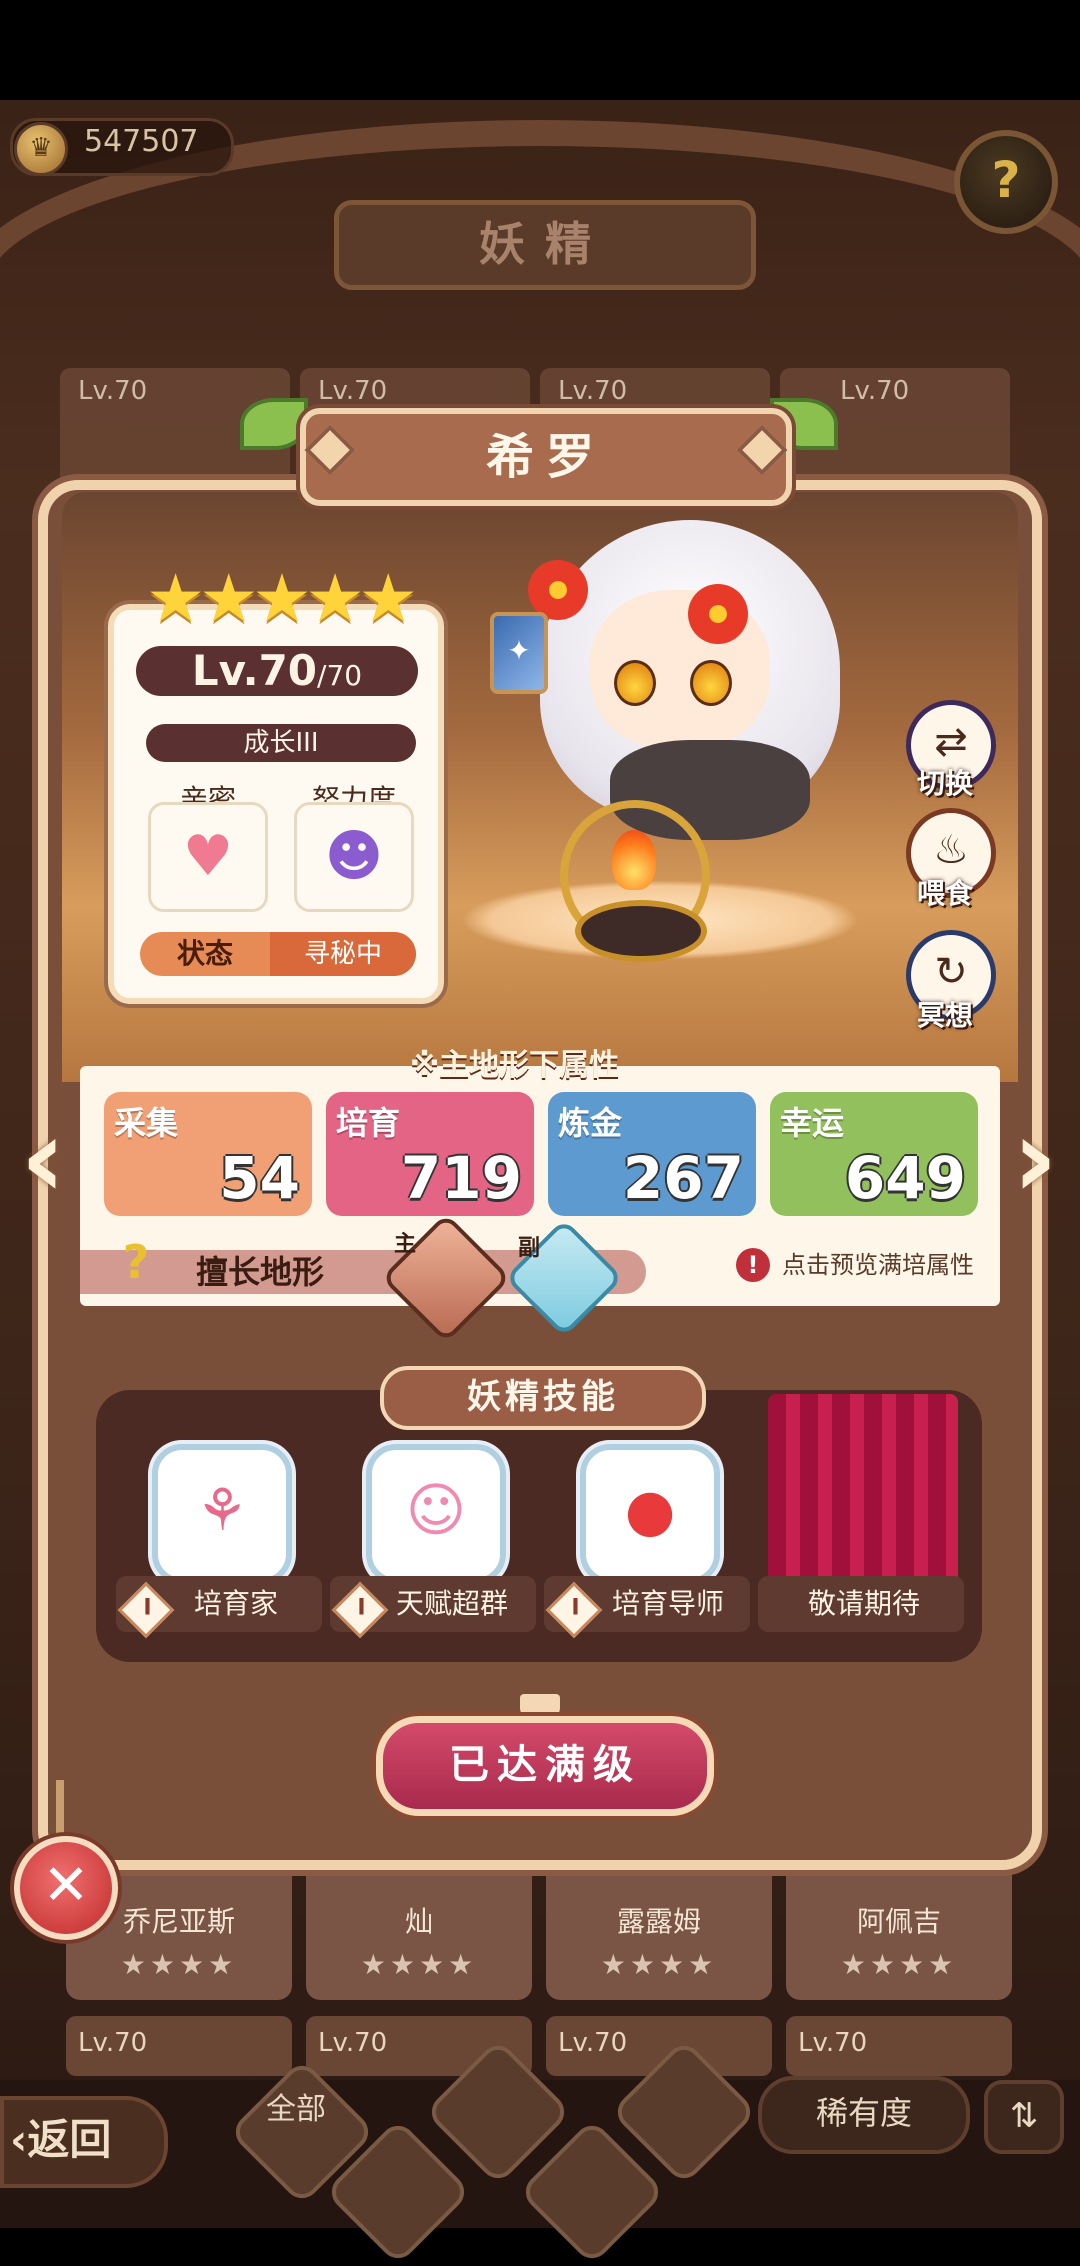 The image size is (1080, 2266). I want to click on fire-icon, so click(634, 860).